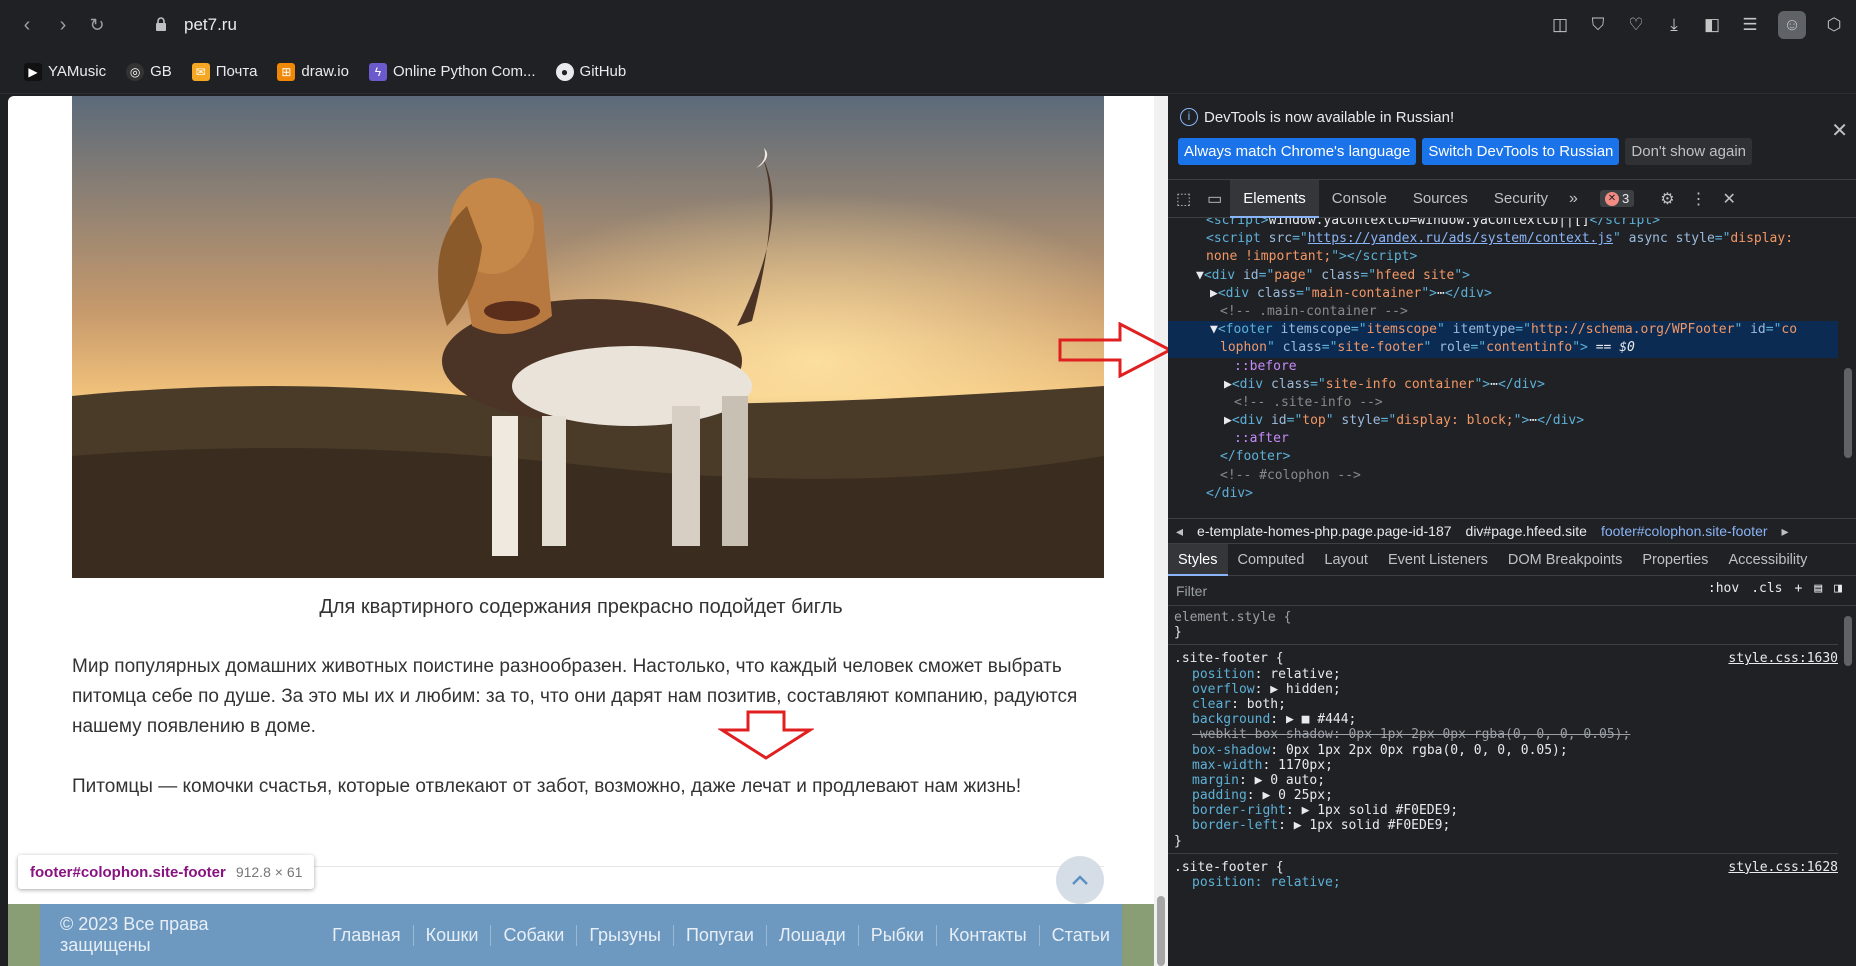 This screenshot has height=966, width=1856. What do you see at coordinates (1783, 658) in the screenshot?
I see `rule-source-link: style.css:1630` at bounding box center [1783, 658].